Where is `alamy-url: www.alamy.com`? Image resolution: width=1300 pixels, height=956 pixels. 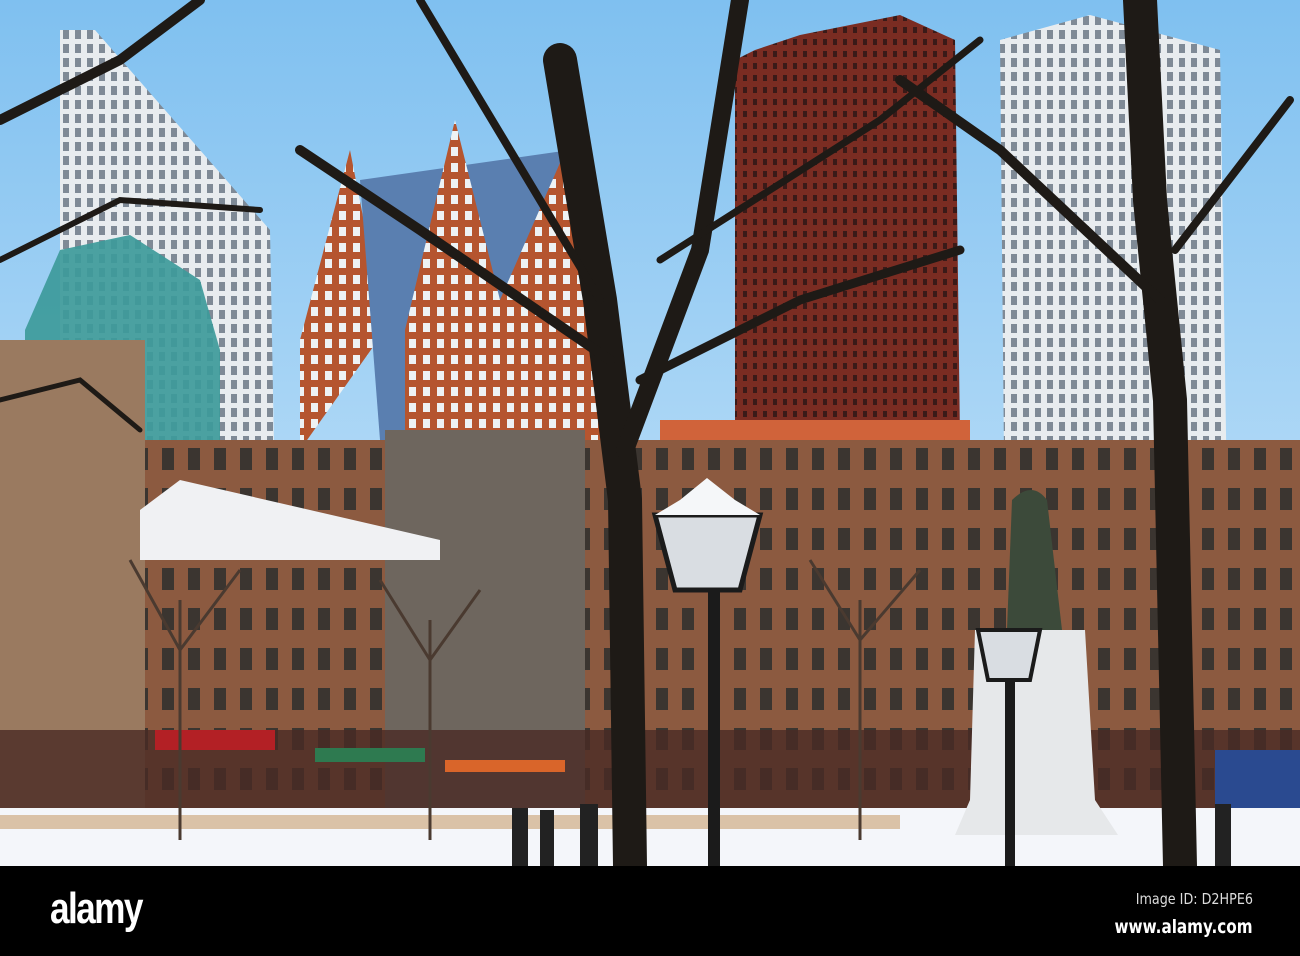 alamy-url: www.alamy.com is located at coordinates (1183, 927).